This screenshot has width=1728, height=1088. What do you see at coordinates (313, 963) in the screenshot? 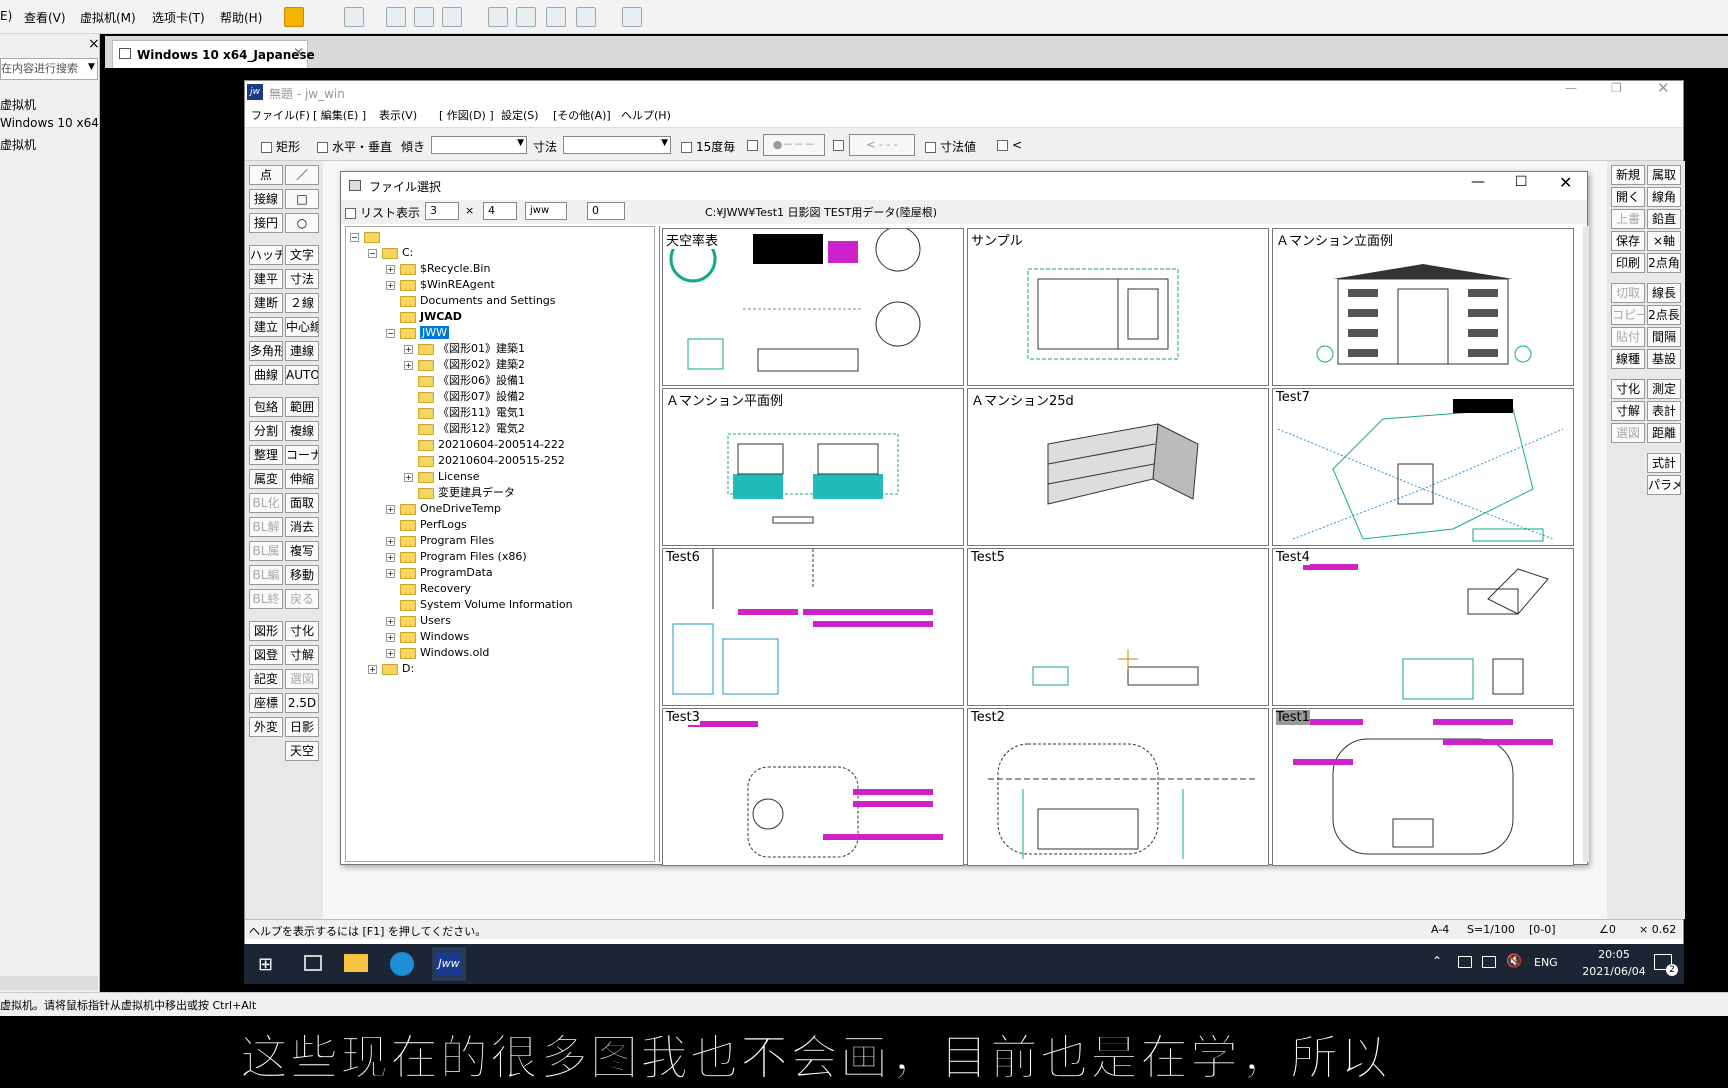
I see `task-view-icon` at bounding box center [313, 963].